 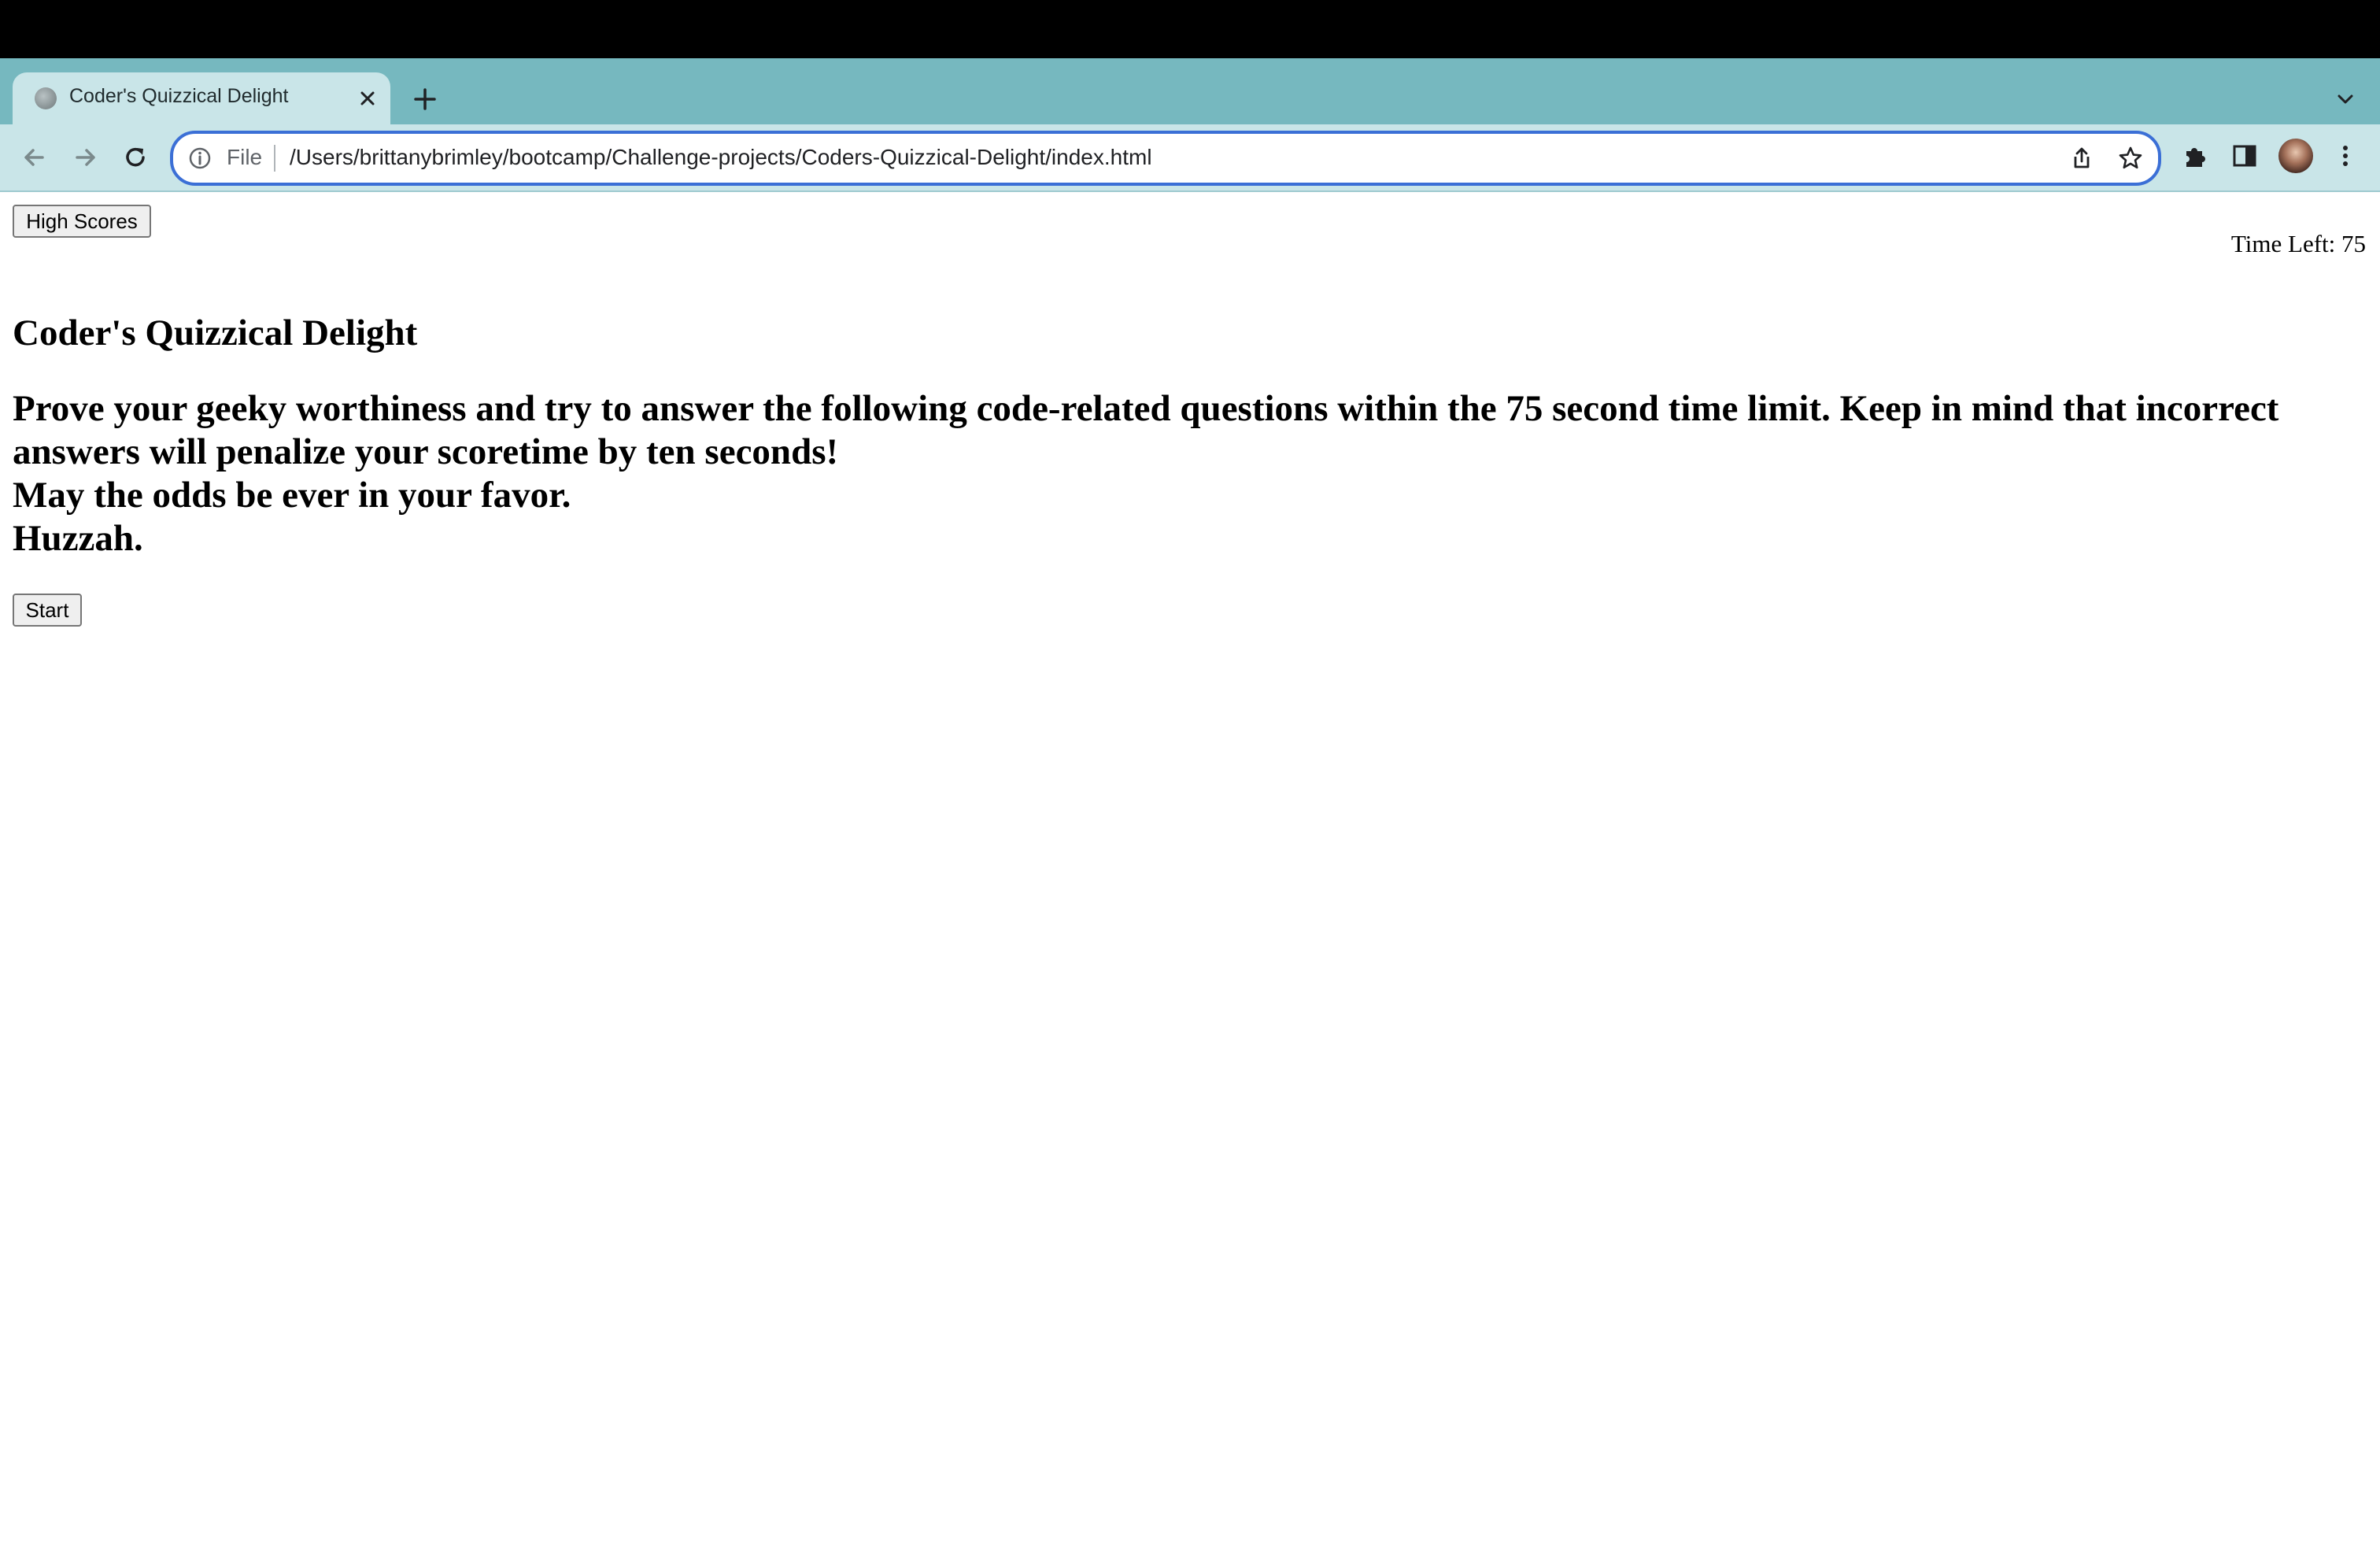 I want to click on address-scheme: File, so click(x=245, y=157).